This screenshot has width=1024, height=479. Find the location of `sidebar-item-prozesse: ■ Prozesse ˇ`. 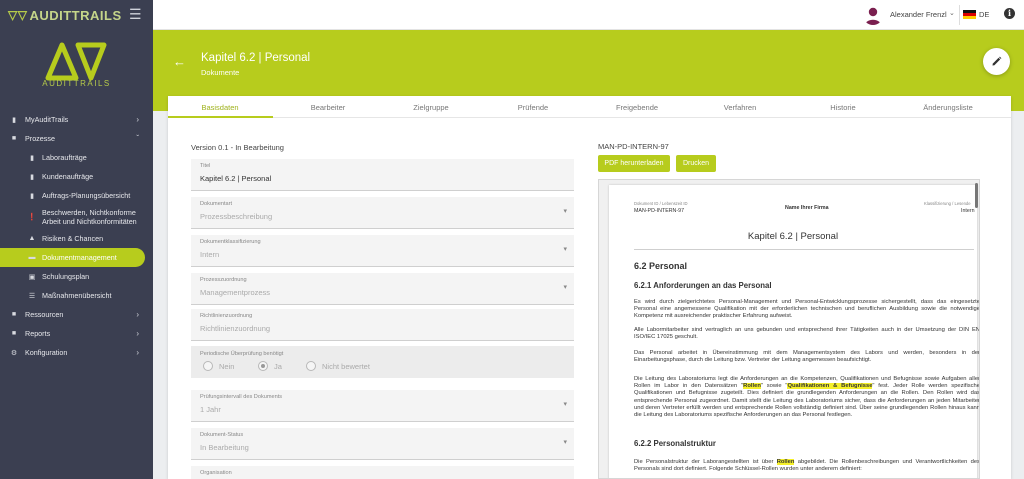

sidebar-item-prozesse: ■ Prozesse ˇ is located at coordinates (76, 138).